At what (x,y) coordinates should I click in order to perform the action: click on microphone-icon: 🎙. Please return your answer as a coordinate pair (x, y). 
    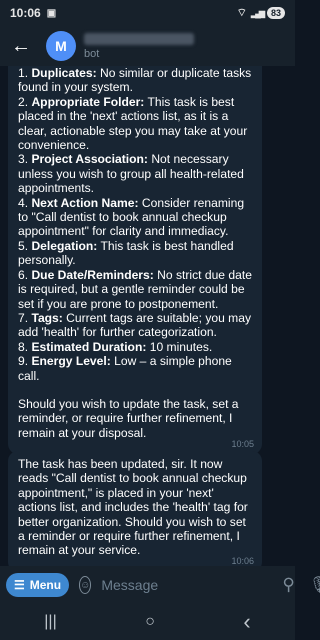
    Looking at the image, I should click on (314, 585).